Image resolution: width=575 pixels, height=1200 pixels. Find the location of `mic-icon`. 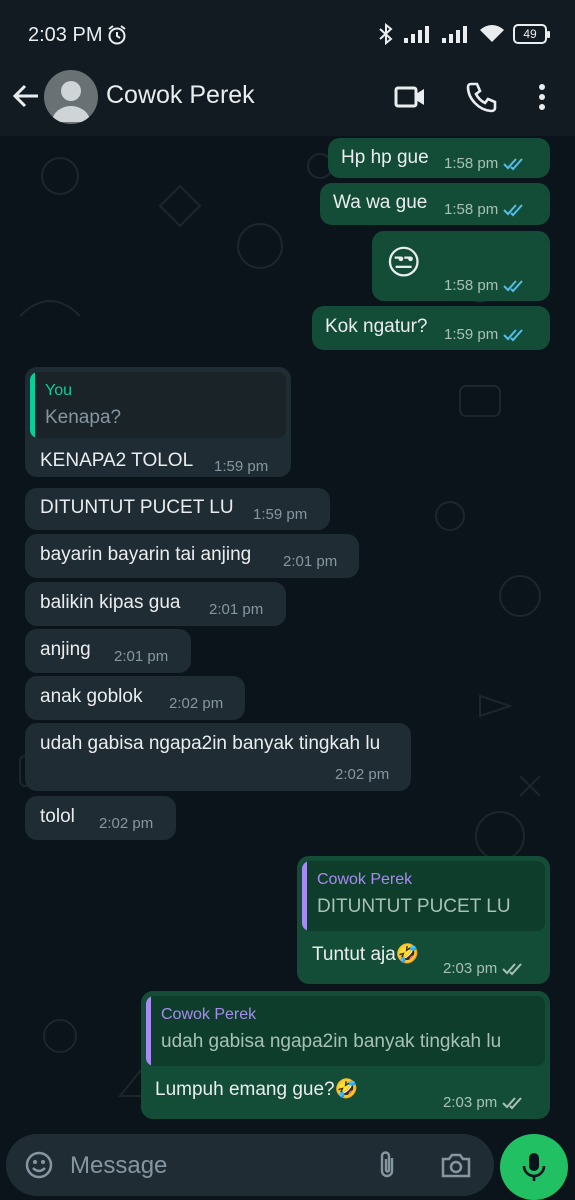

mic-icon is located at coordinates (534, 1167).